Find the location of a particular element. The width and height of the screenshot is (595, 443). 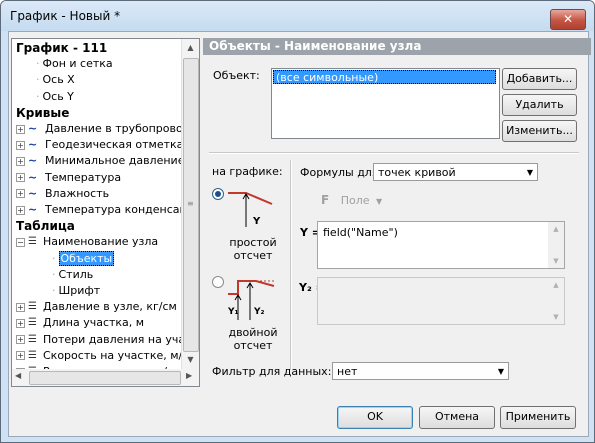

tree-root-graph: График - 111 is located at coordinates (61, 48).